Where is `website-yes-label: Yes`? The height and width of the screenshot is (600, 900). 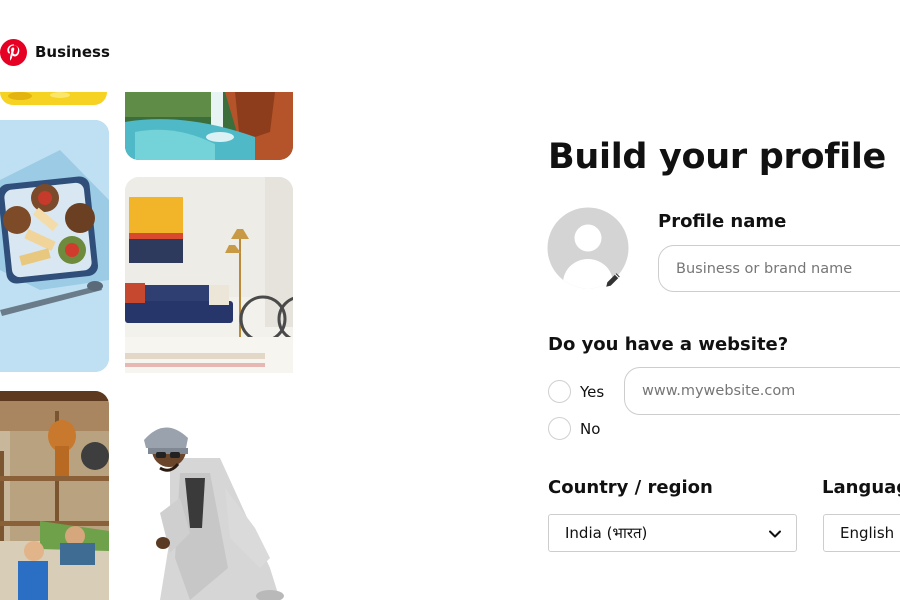 website-yes-label: Yes is located at coordinates (592, 391).